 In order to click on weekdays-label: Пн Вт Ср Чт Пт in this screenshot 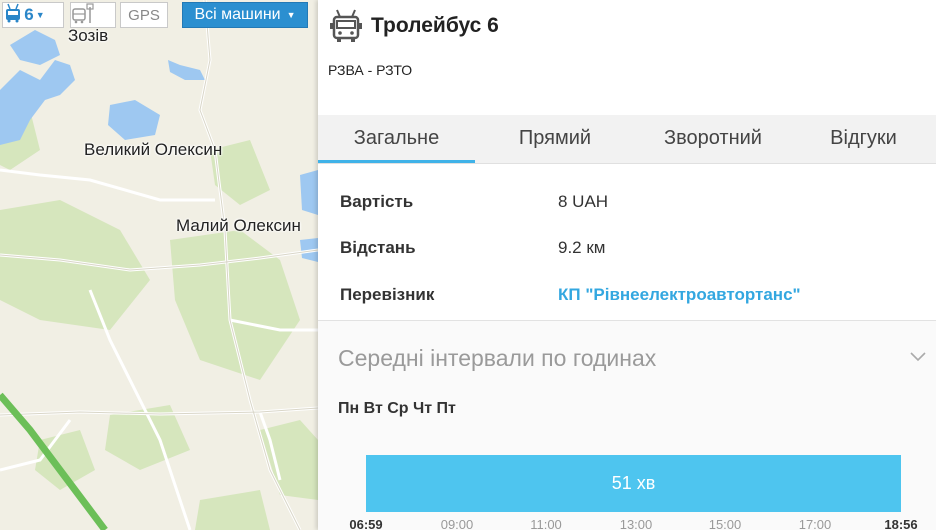, I will do `click(397, 408)`.